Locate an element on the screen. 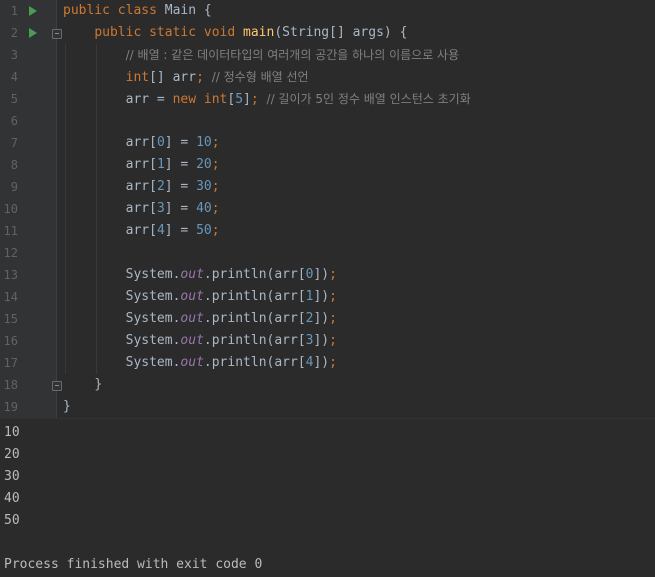 This screenshot has height=577, width=655. code-text: System.out.println(arr[0]); is located at coordinates (231, 275).